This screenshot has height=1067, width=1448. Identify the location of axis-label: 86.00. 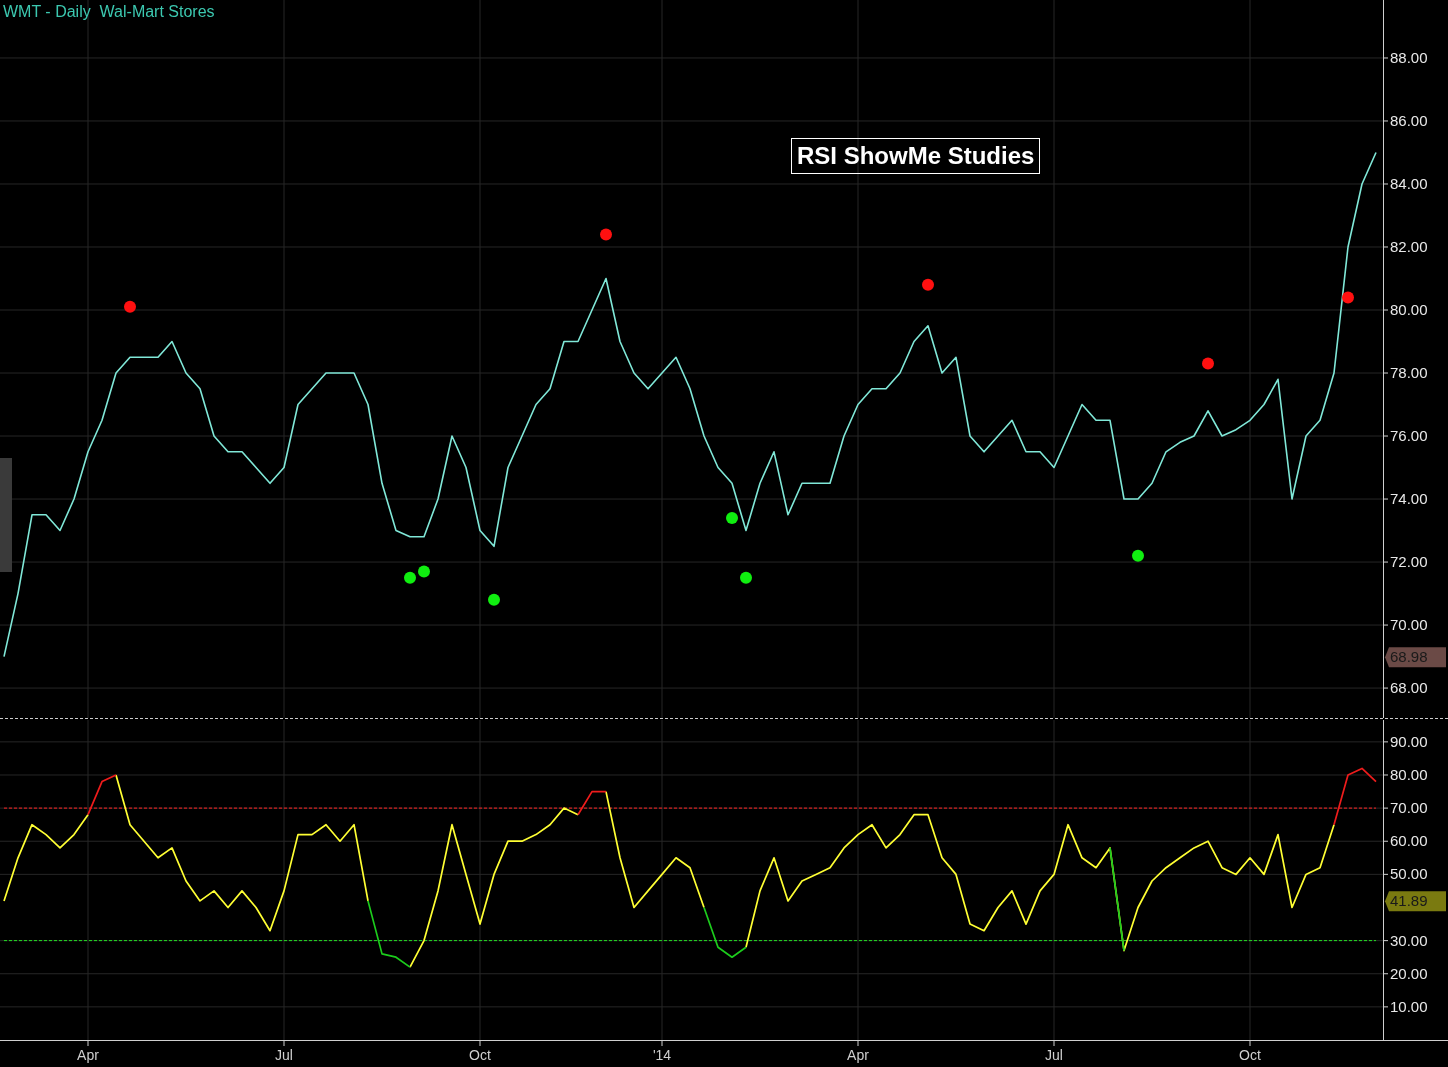
(1409, 120).